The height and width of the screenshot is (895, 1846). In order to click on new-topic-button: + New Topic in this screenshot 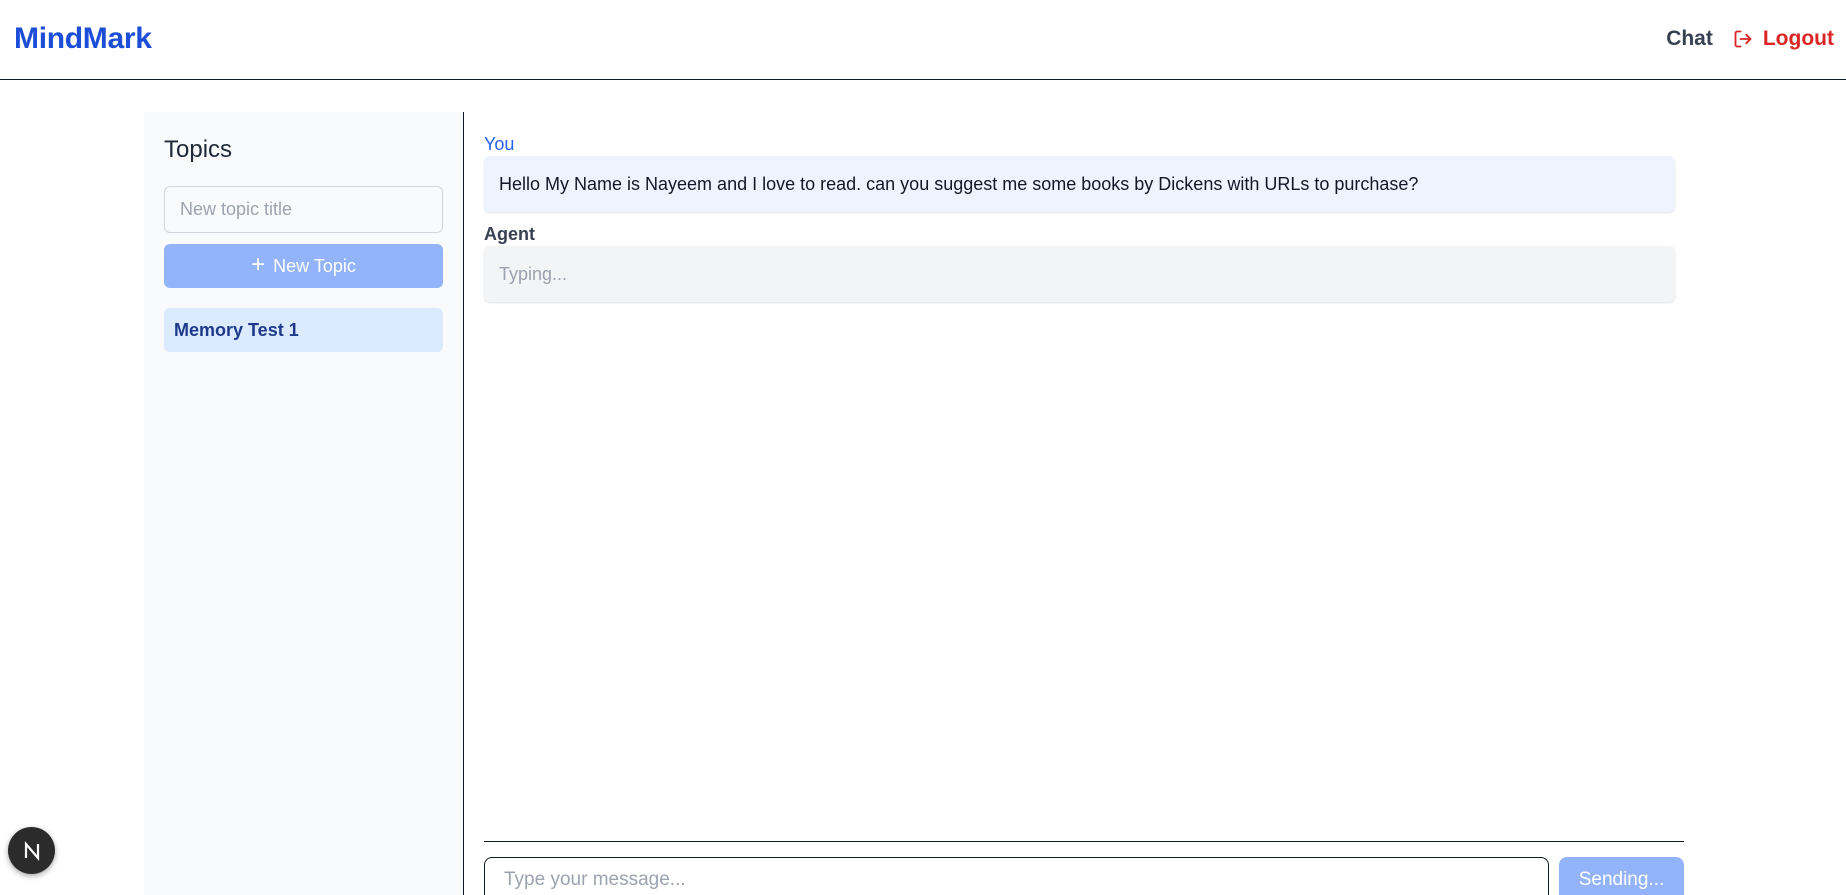, I will do `click(303, 266)`.